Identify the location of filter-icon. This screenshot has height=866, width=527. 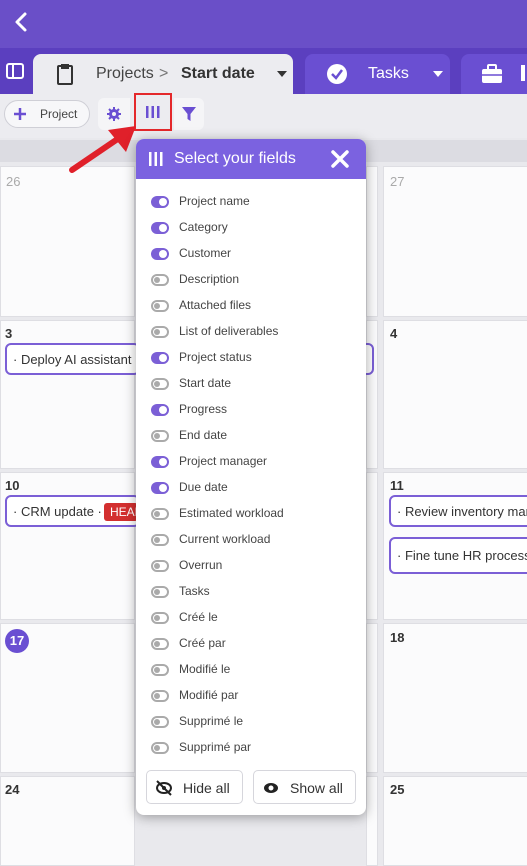
(189, 114).